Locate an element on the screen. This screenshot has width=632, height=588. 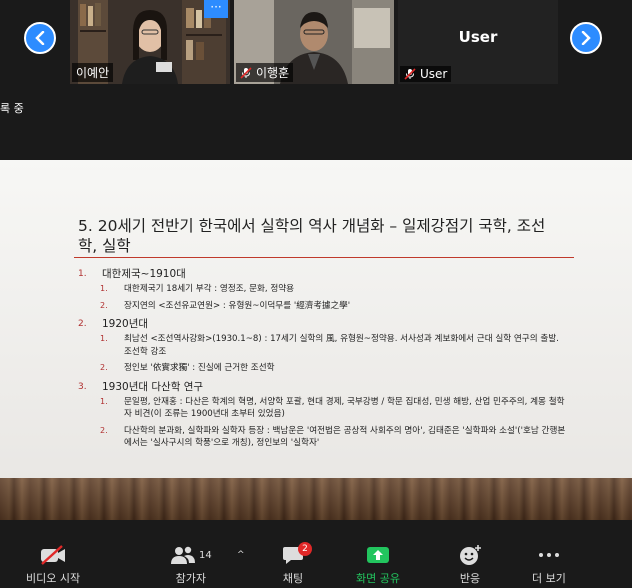
participant-tile-2: 이행훈 is located at coordinates (314, 42).